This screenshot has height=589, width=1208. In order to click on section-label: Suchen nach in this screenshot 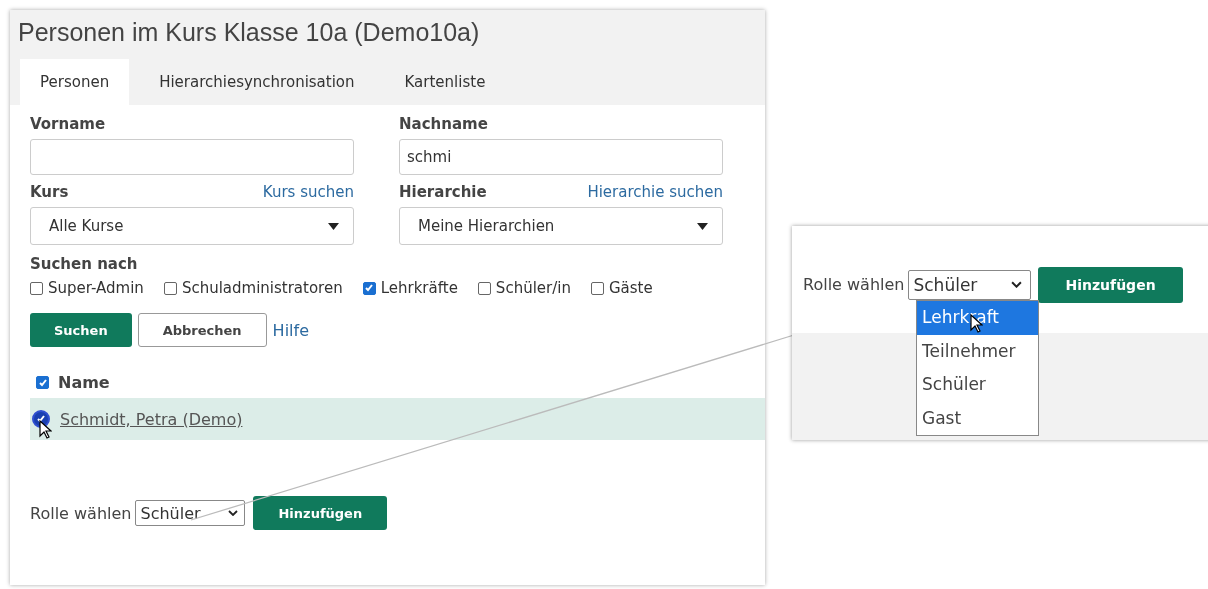, I will do `click(84, 264)`.